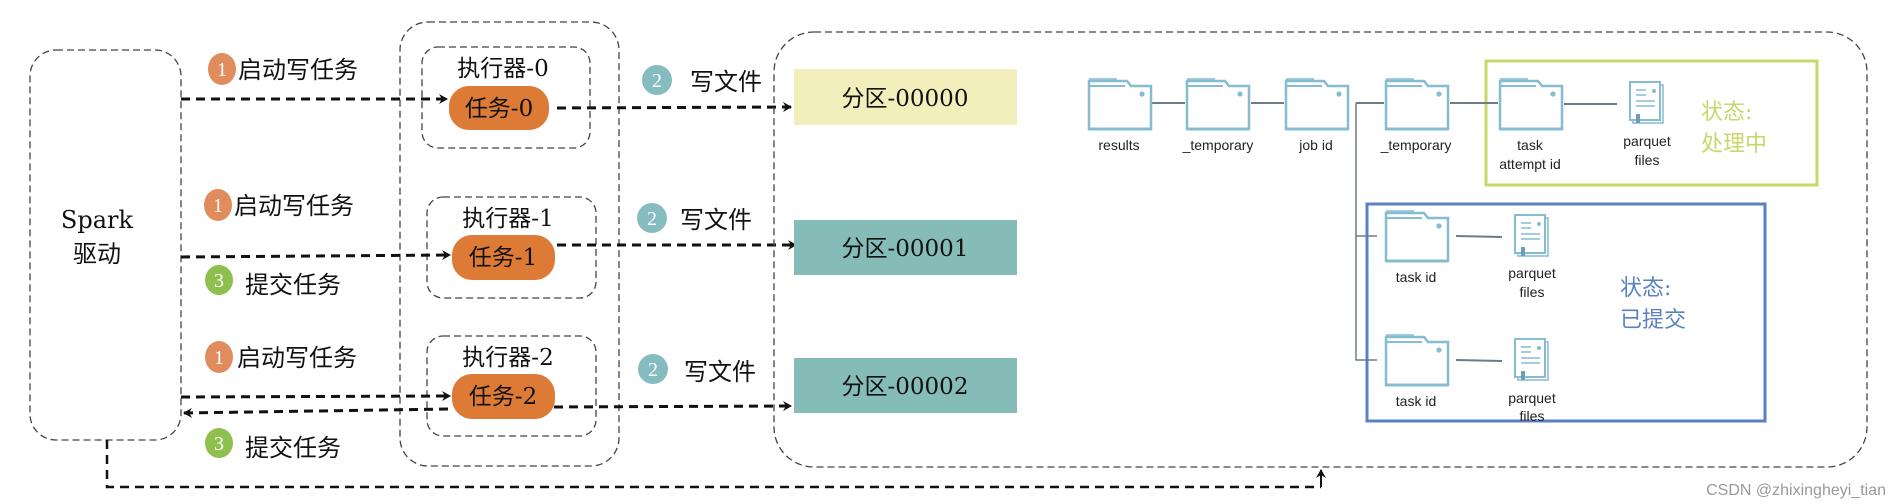 This screenshot has height=504, width=1890. What do you see at coordinates (1532, 273) in the screenshot?
I see `label-files-1a: parquet` at bounding box center [1532, 273].